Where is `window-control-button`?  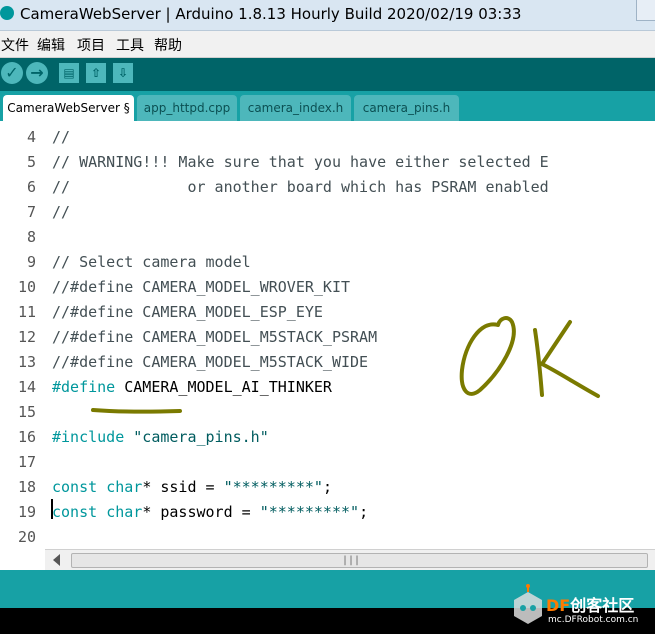 window-control-button is located at coordinates (645, 10).